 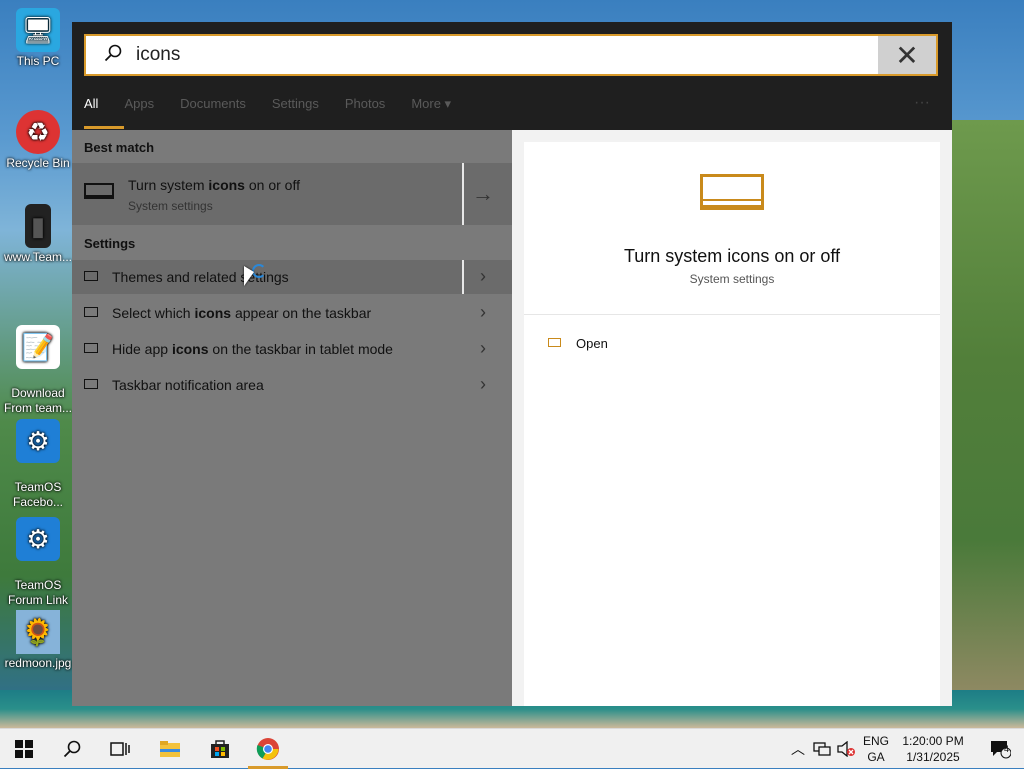 I want to click on volume-button, so click(x=846, y=749).